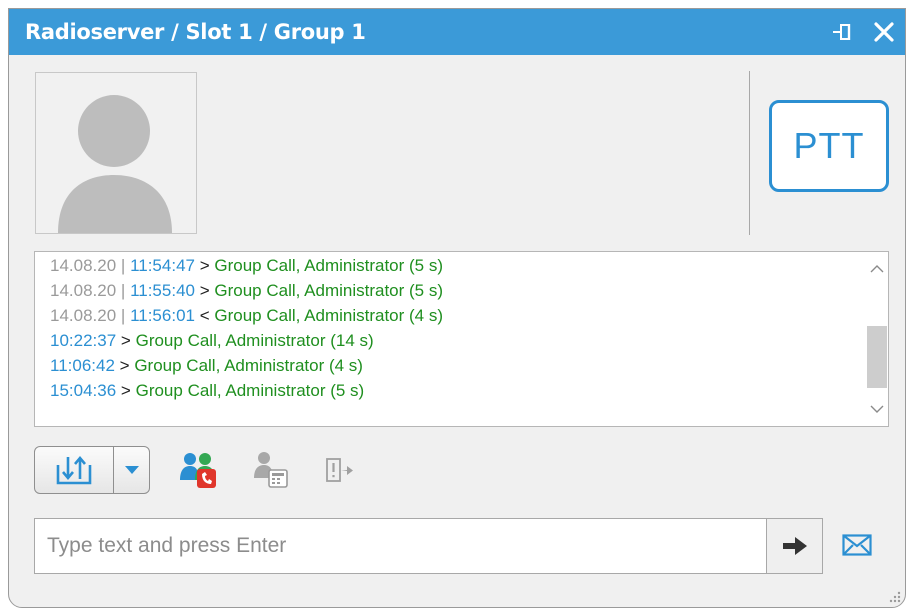 The height and width of the screenshot is (611, 906). What do you see at coordinates (82, 365) in the screenshot?
I see `log-entry-time: 11:06:42` at bounding box center [82, 365].